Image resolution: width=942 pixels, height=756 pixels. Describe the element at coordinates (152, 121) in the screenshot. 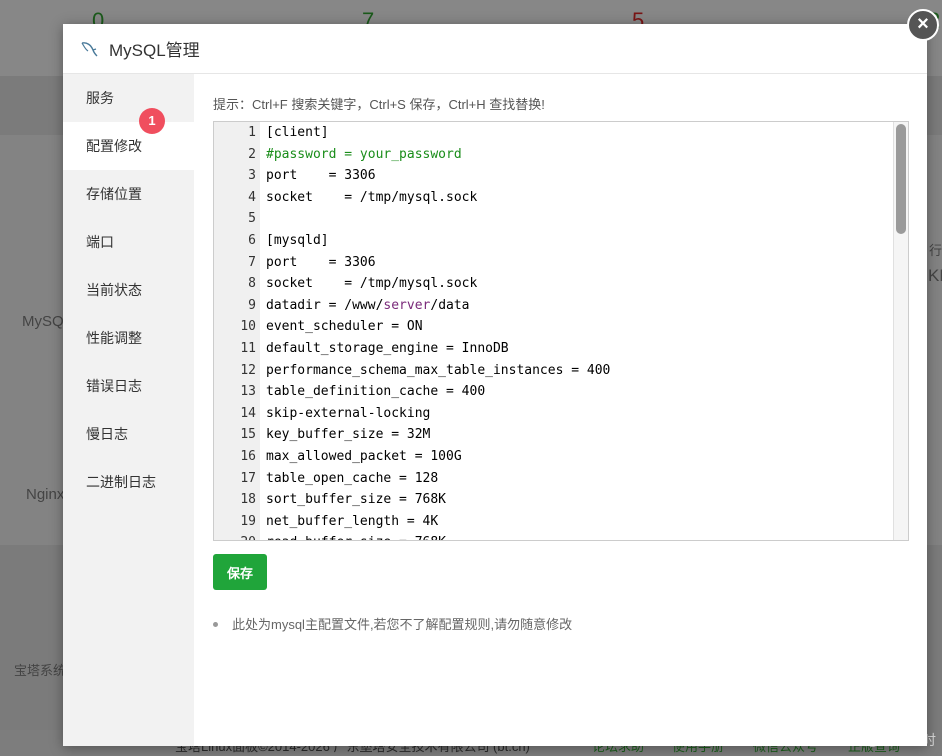

I see `step-badge: 1` at that location.